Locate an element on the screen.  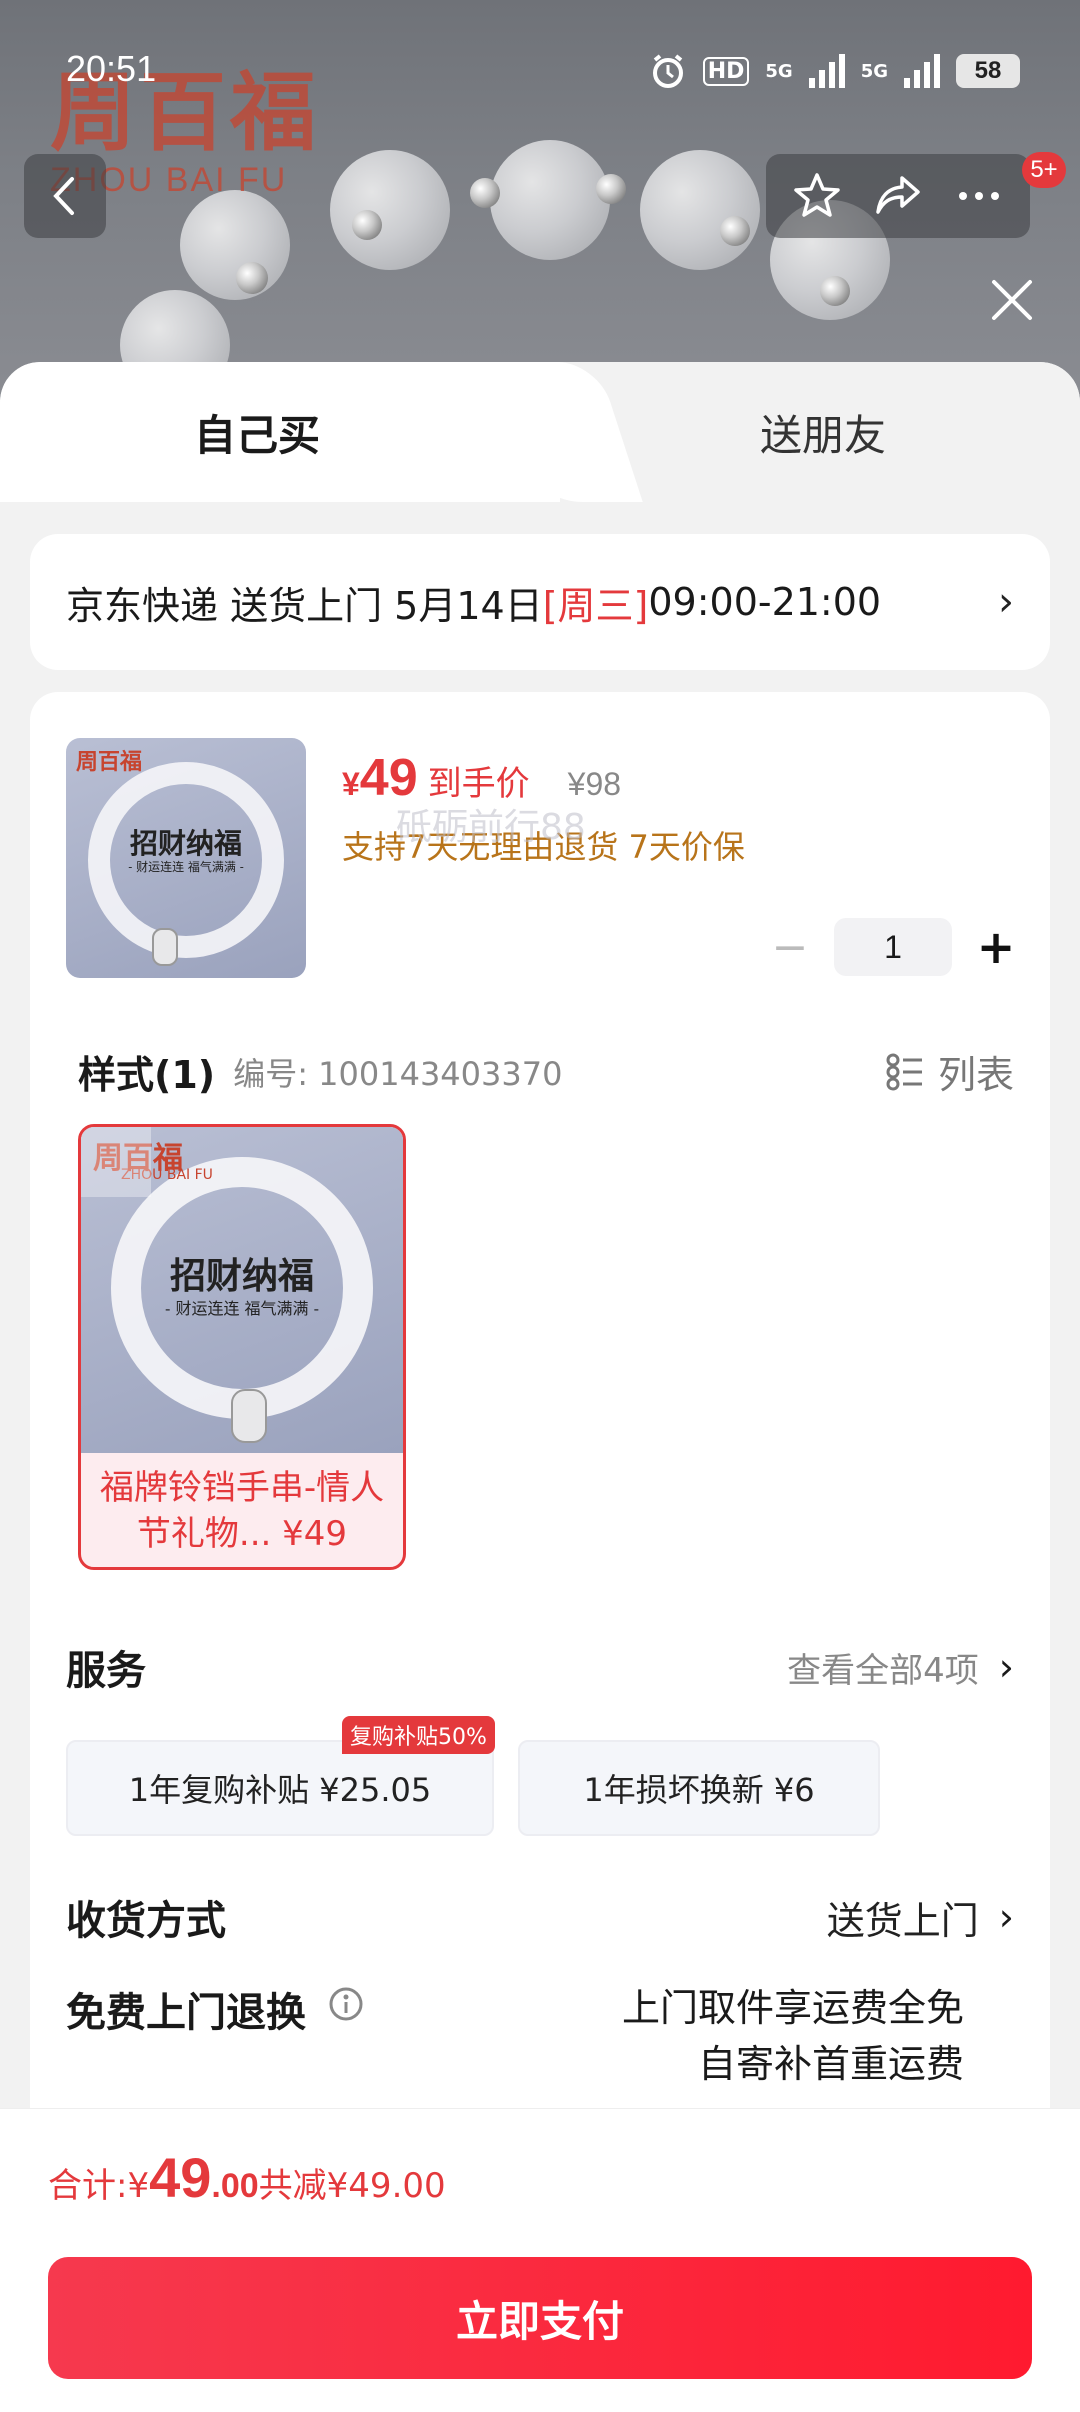
shipping-title: 收货方式 is located at coordinates (146, 1921).